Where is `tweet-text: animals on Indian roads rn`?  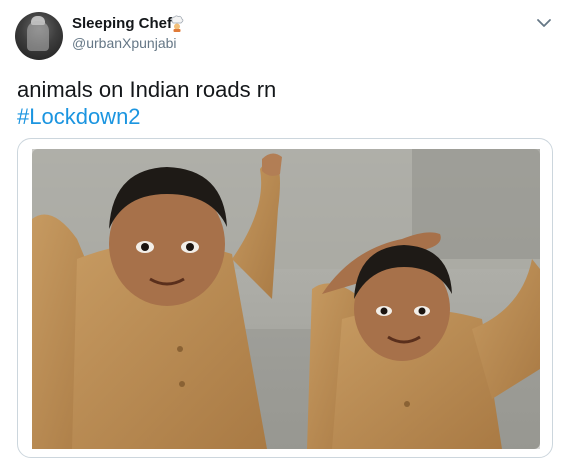
tweet-text: animals on Indian roads rn is located at coordinates (147, 89).